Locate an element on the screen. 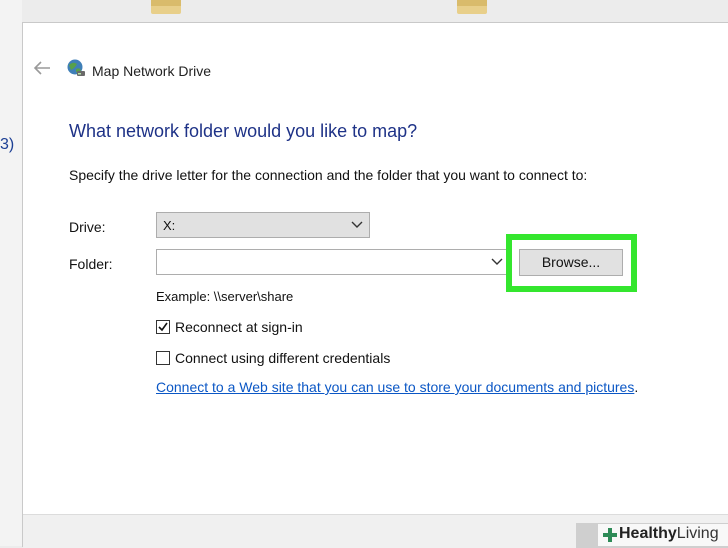  back-arrow-icon is located at coordinates (42, 68).